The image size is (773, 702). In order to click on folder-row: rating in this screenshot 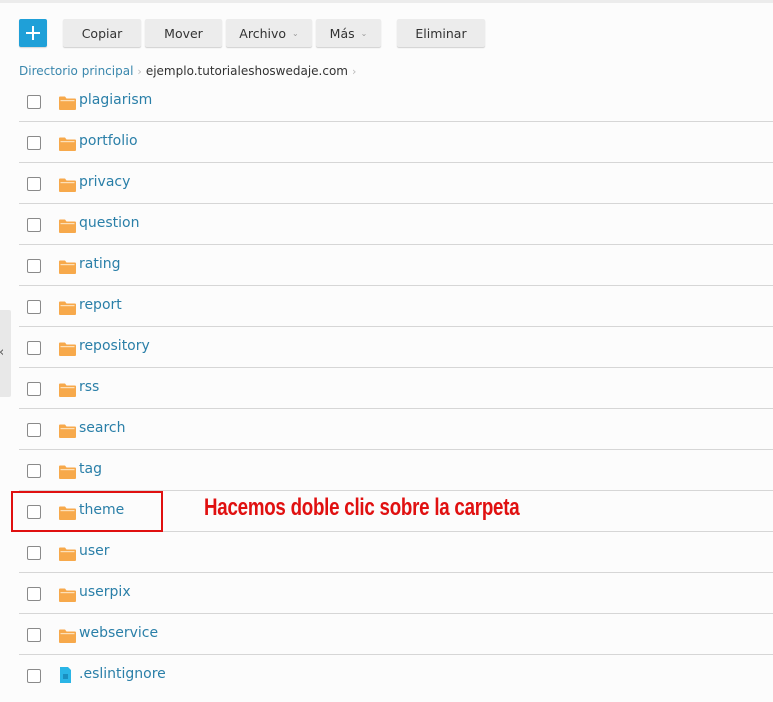, I will do `click(396, 265)`.